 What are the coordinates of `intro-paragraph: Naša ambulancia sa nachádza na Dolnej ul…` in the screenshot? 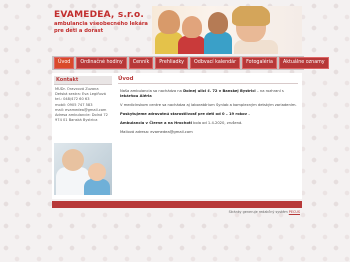 It's located at (208, 94).